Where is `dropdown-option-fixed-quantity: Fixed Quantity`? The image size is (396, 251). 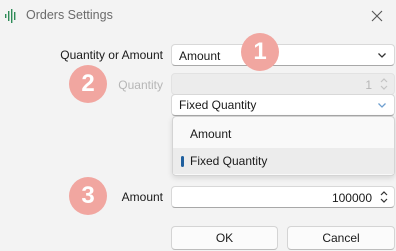
dropdown-option-fixed-quantity: Fixed Quantity is located at coordinates (283, 161).